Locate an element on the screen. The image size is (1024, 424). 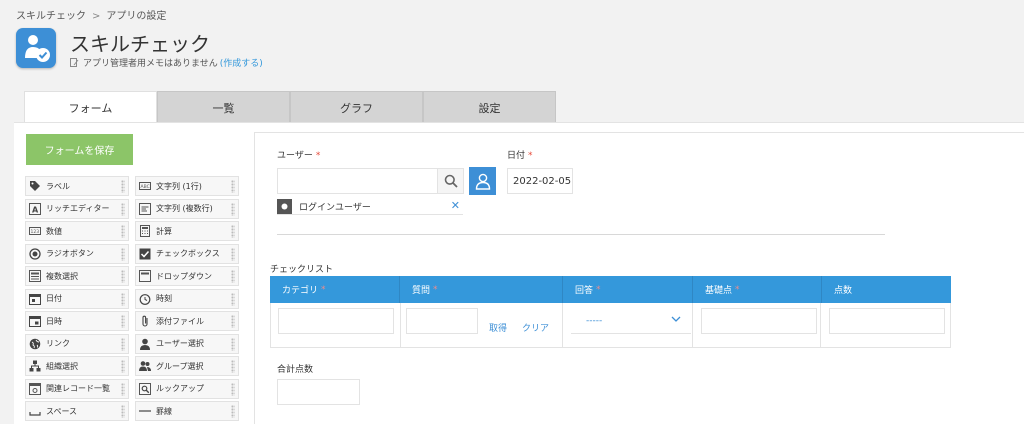
palette-item-text: 日時 is located at coordinates (54, 321).